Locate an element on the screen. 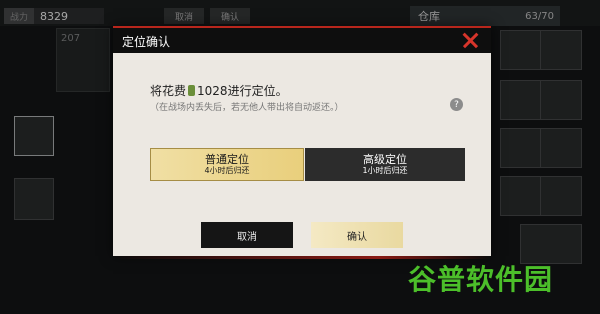 The height and width of the screenshot is (314, 600). option-normal-locate: 普通定位 4小时后归还 is located at coordinates (227, 164).